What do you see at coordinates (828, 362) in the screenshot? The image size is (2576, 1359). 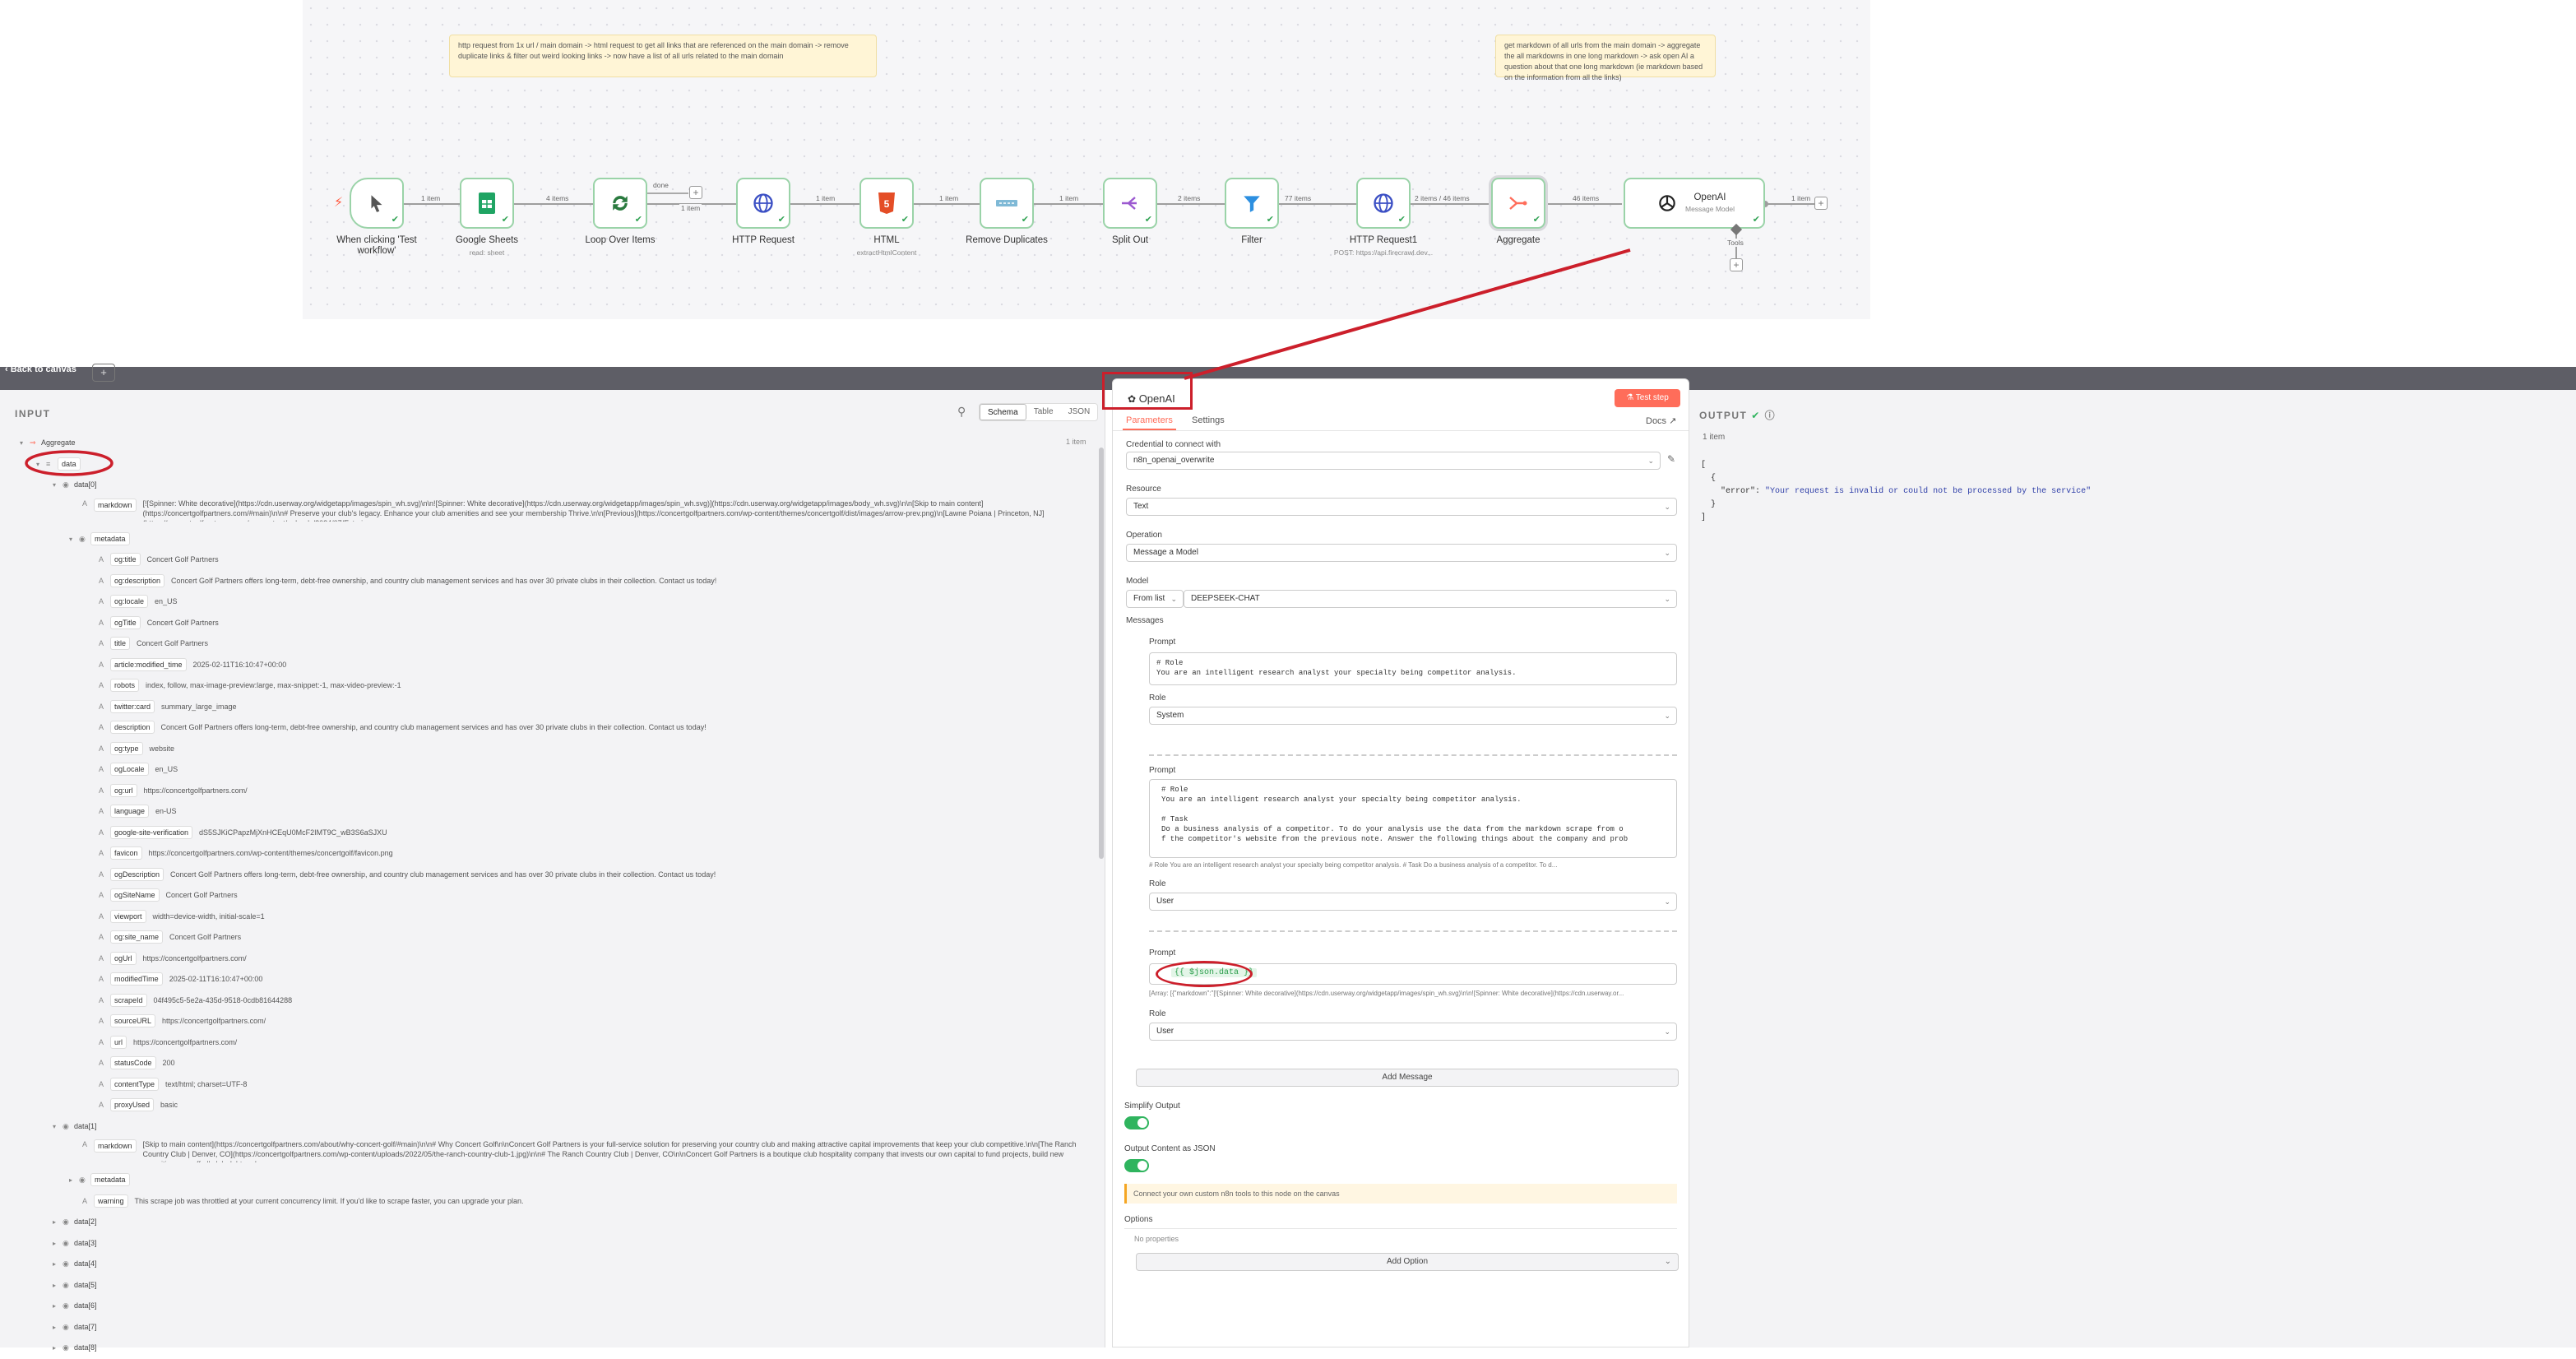 I see `annotation-overlay` at bounding box center [828, 362].